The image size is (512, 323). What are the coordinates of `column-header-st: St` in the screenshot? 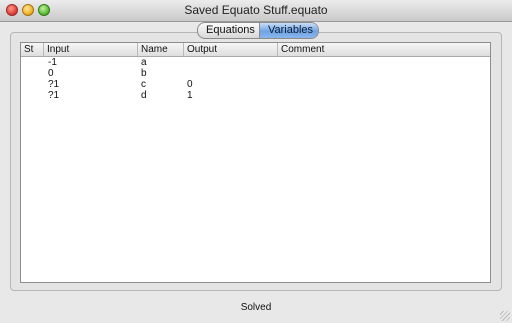 It's located at (32, 49).